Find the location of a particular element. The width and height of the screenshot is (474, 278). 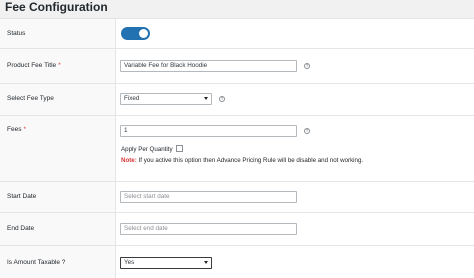

start-date-placeholder: Select start date is located at coordinates (147, 196).